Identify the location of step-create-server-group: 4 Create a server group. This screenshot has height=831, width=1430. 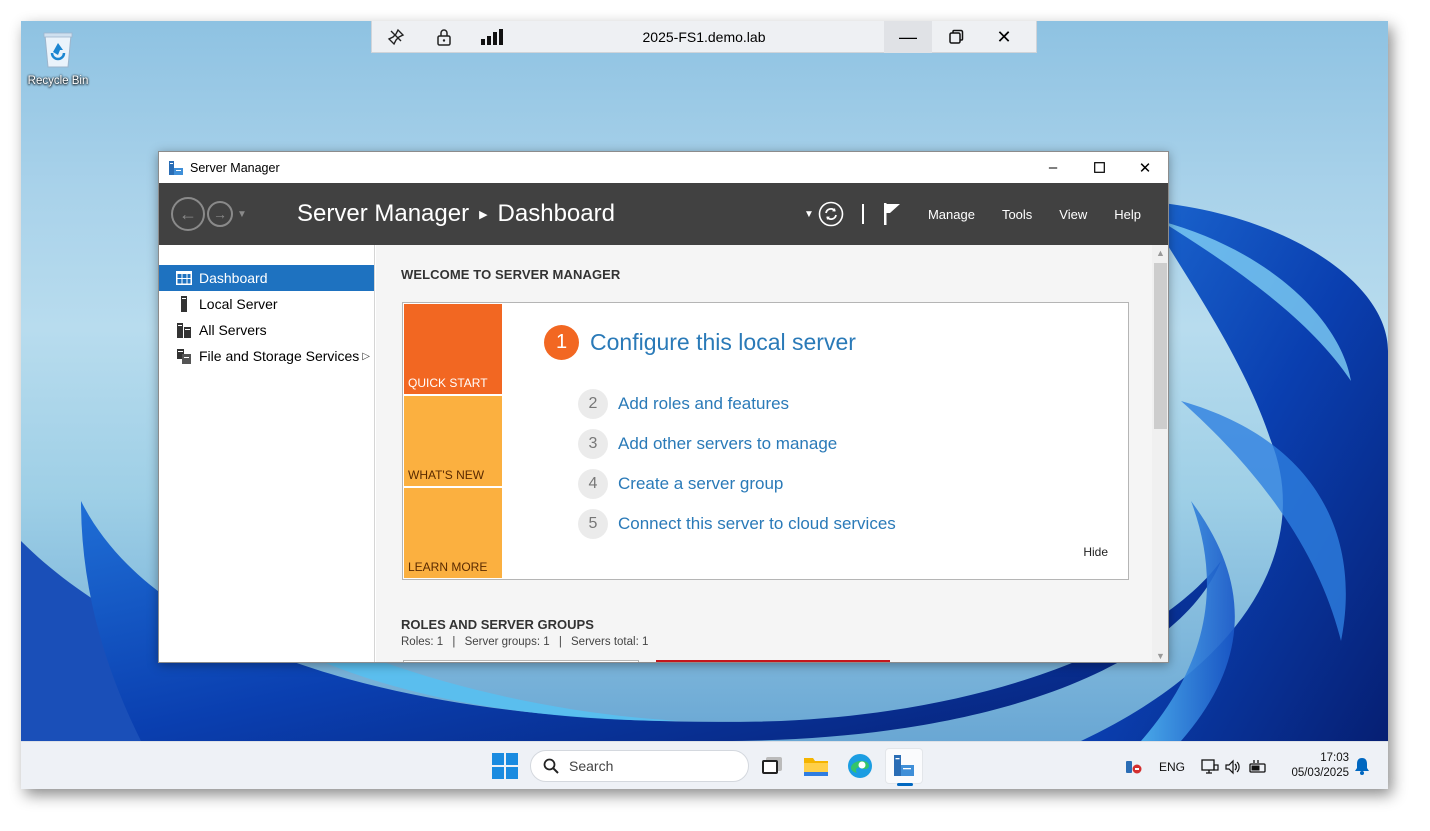
(680, 484).